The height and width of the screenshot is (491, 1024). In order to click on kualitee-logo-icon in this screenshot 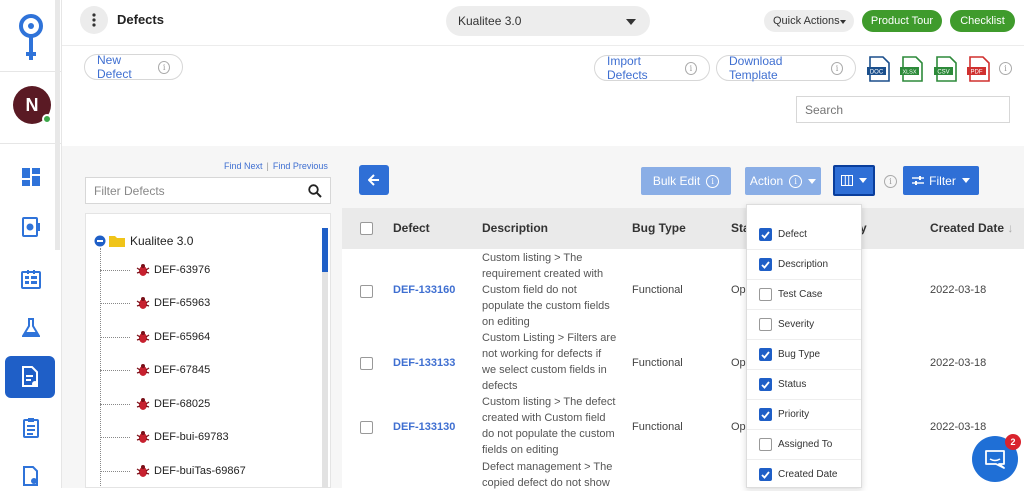, I will do `click(31, 38)`.